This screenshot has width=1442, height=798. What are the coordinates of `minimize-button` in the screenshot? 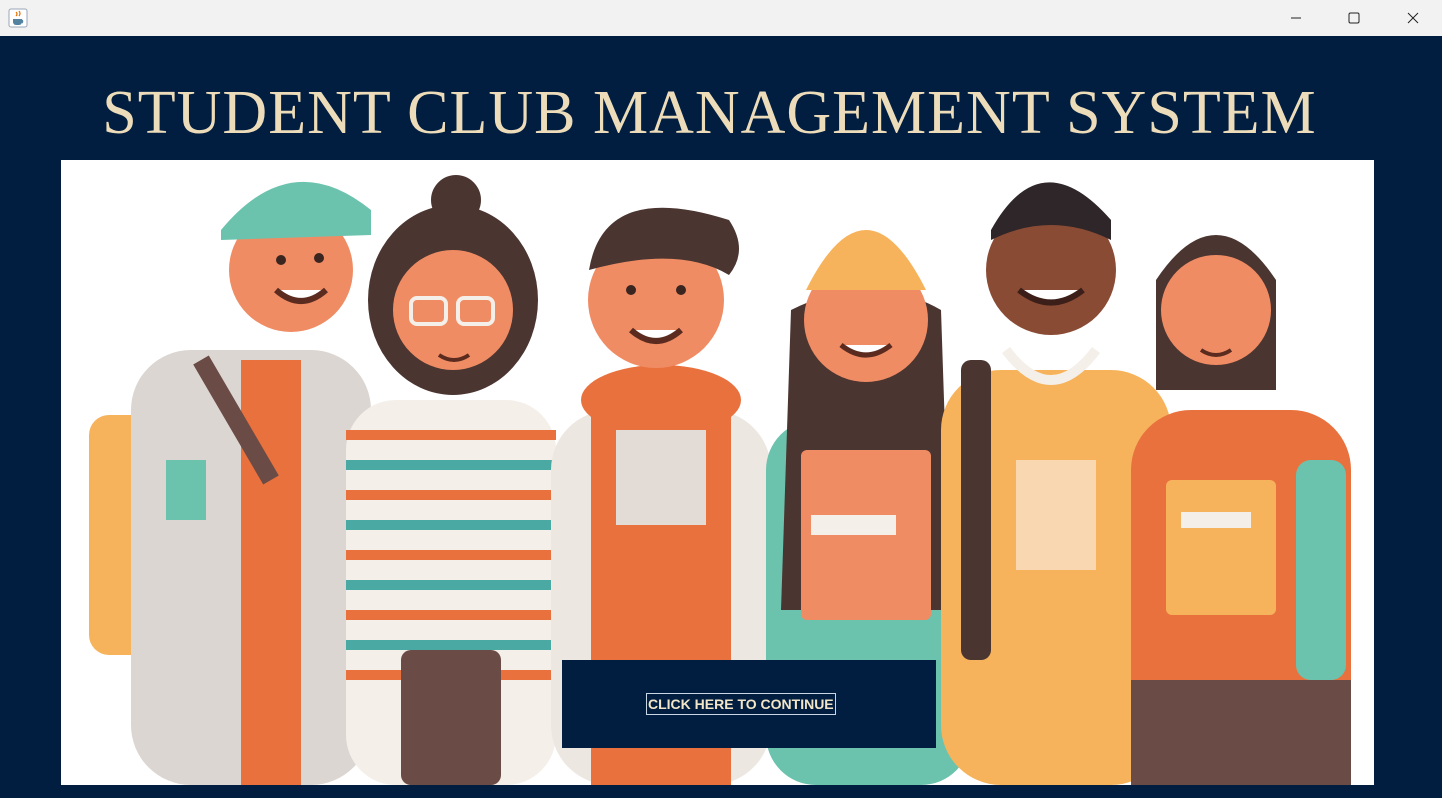 It's located at (1296, 18).